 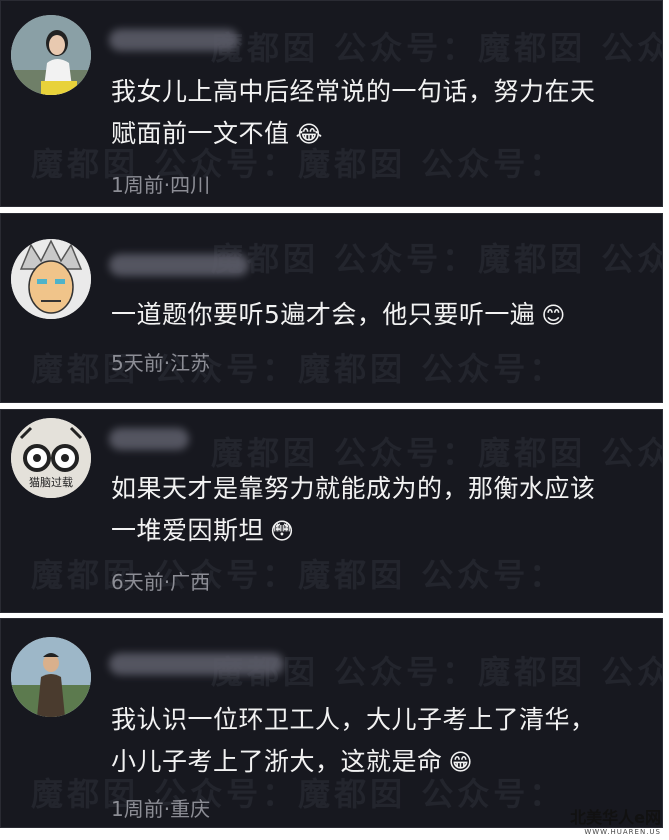 I want to click on avatar: 猫脑过载, so click(x=51, y=458).